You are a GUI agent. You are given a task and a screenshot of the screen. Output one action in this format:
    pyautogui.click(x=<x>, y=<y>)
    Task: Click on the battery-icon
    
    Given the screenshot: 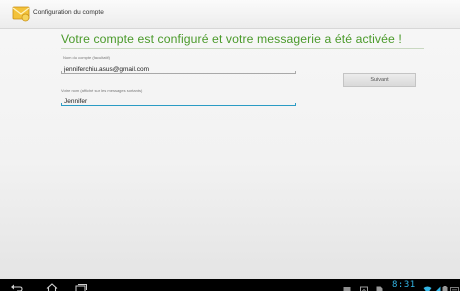 What is the action you would take?
    pyautogui.click(x=445, y=286)
    